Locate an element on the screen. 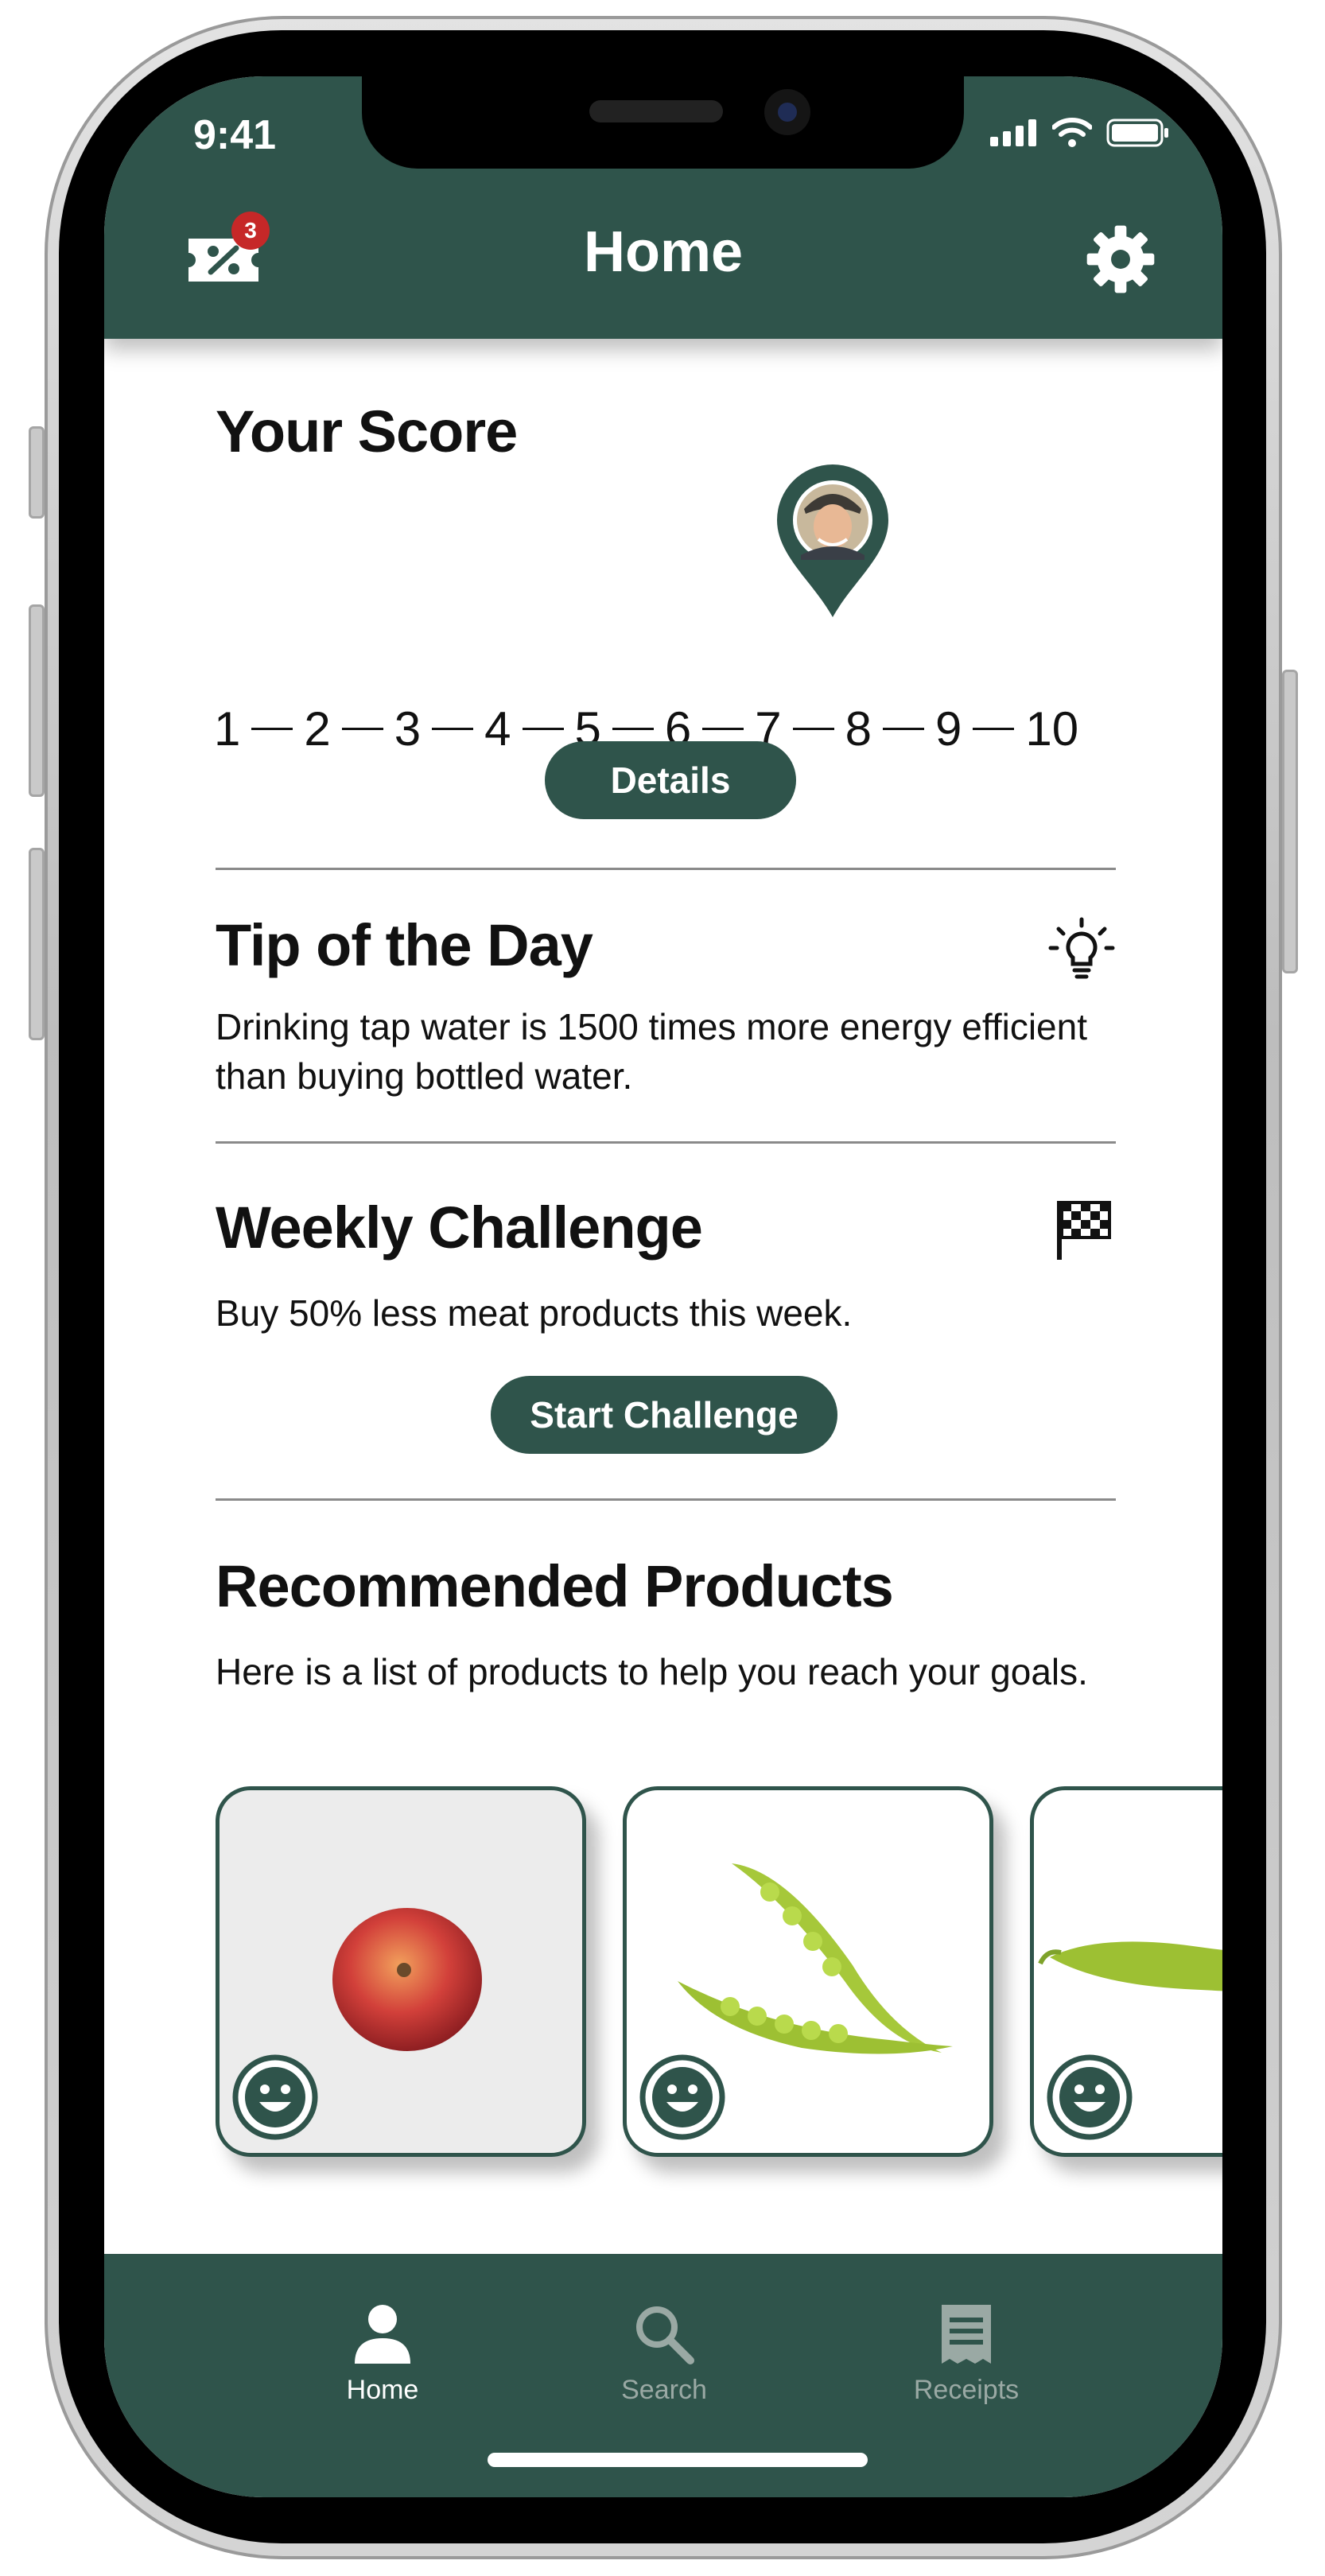 The width and height of the screenshot is (1325, 2576). cellular-signal-icon is located at coordinates (1013, 132).